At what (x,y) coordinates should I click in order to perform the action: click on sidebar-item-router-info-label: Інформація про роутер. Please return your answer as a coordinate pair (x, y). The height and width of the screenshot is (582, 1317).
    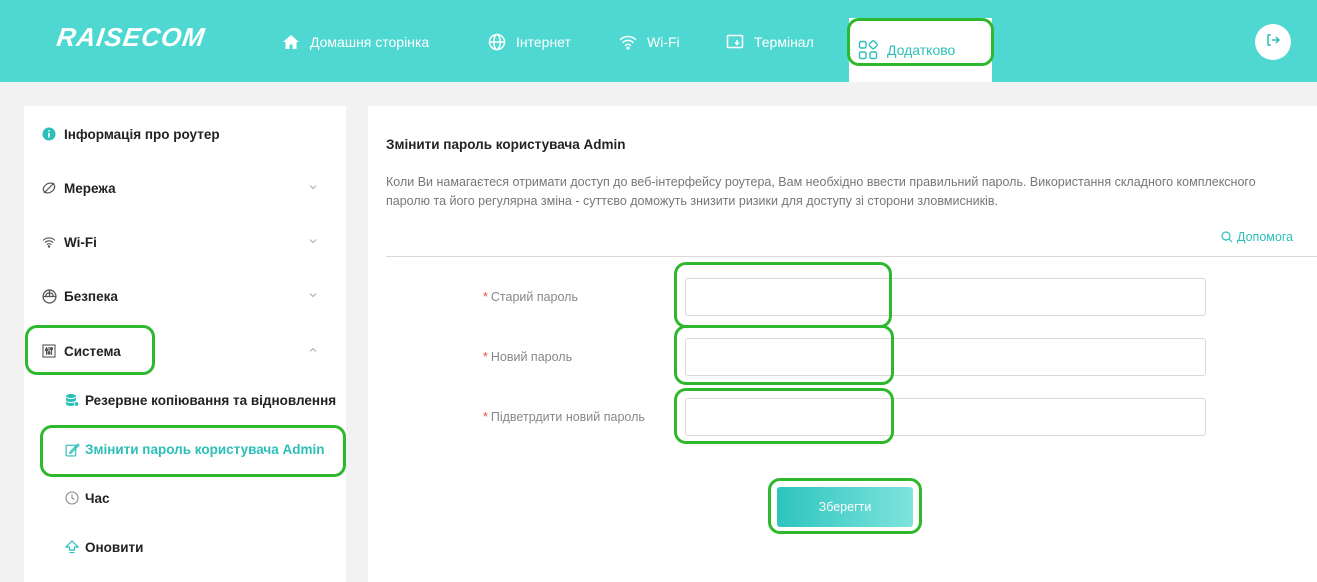
    Looking at the image, I should click on (142, 134).